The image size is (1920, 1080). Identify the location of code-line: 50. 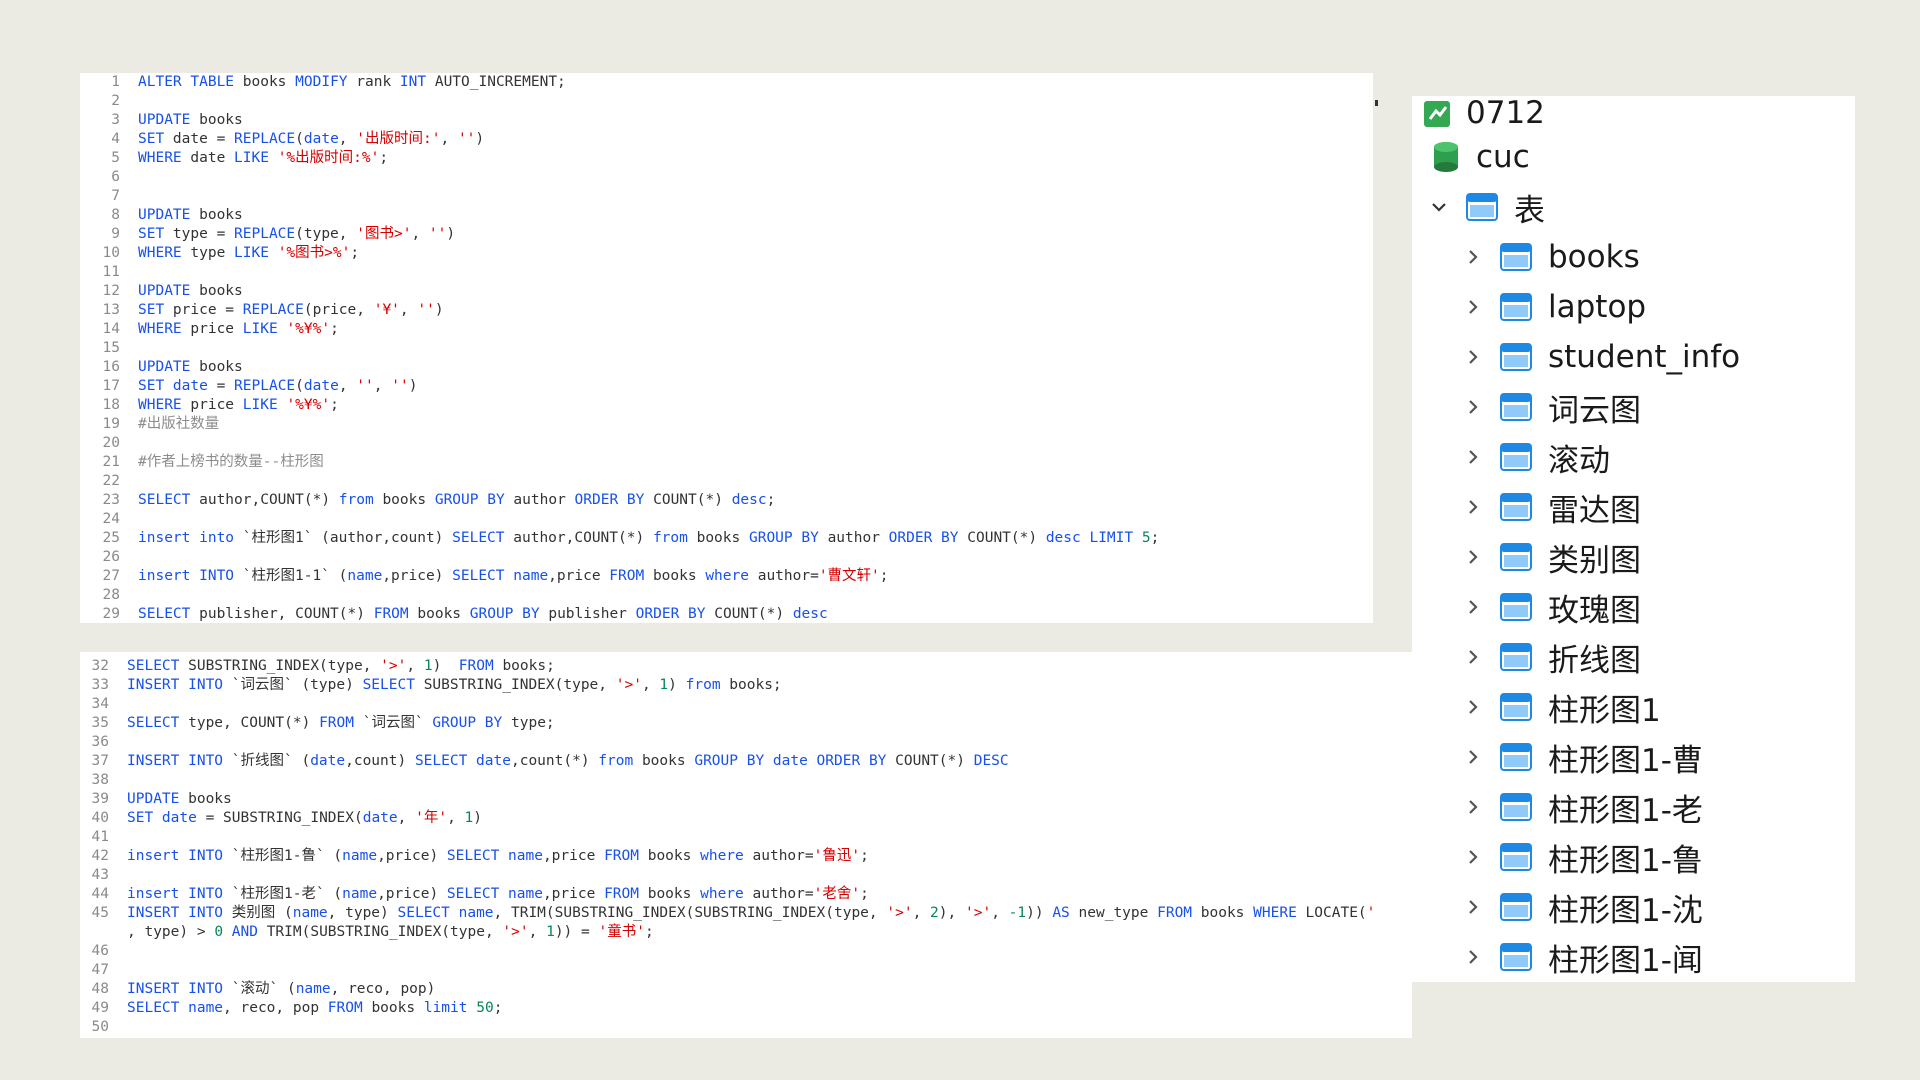
(746, 1027).